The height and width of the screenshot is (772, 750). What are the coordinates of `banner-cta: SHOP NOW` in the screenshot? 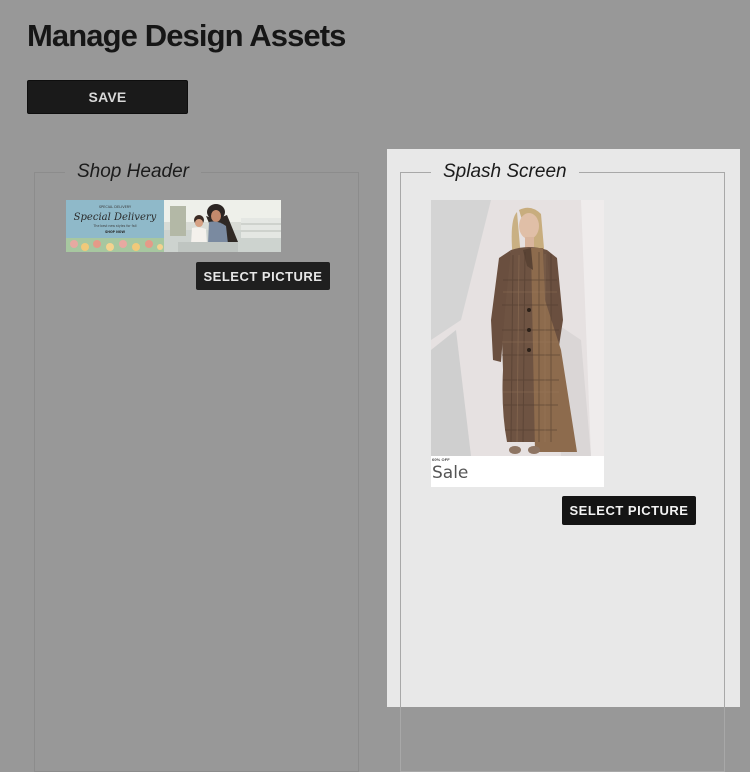 It's located at (115, 232).